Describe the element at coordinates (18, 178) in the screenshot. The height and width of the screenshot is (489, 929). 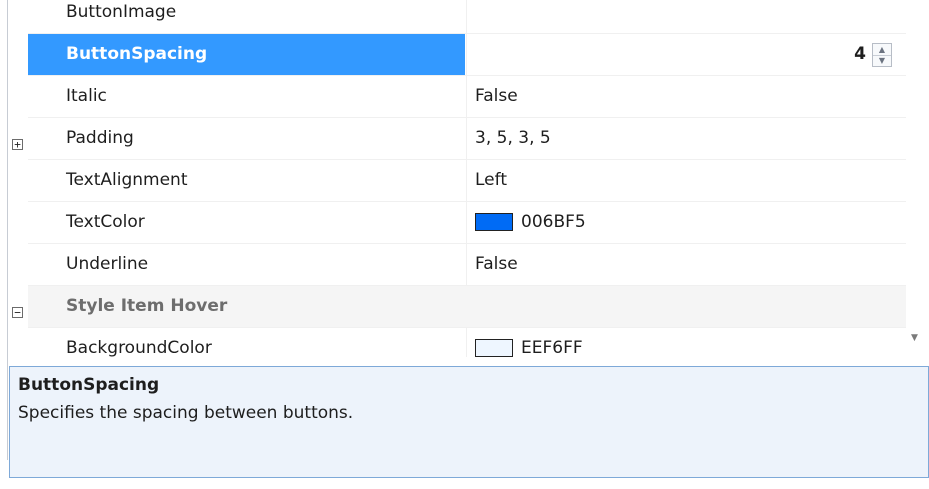
I see `grid-gutter` at that location.